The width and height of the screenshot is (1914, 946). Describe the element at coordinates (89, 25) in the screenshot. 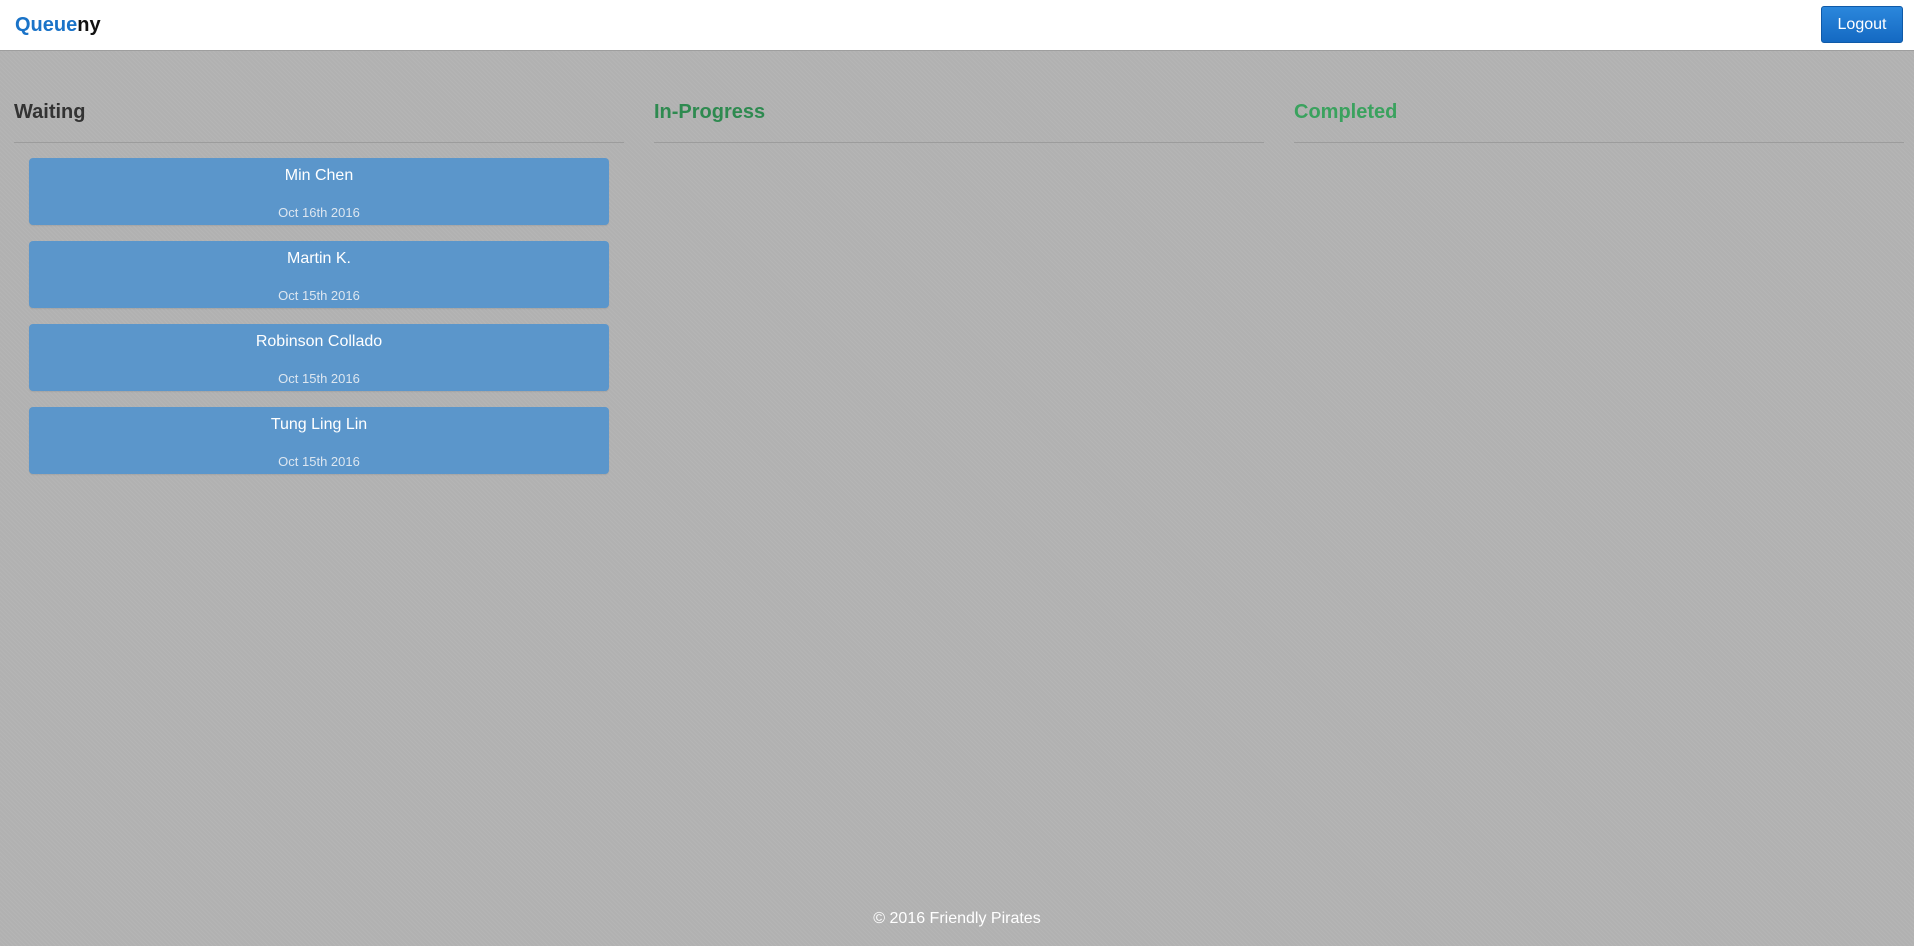

I see `brand-part-ny: ny` at that location.